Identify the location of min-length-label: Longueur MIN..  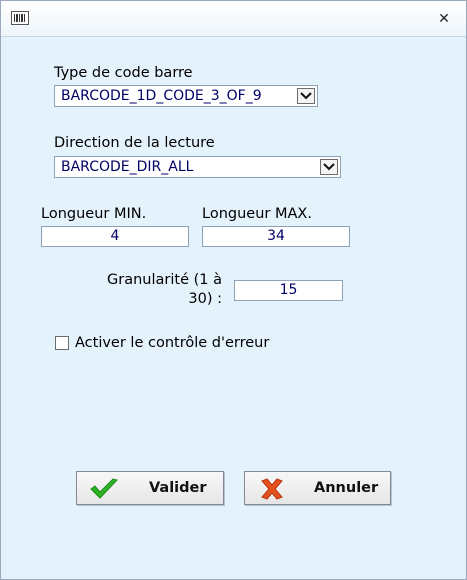
(94, 214).